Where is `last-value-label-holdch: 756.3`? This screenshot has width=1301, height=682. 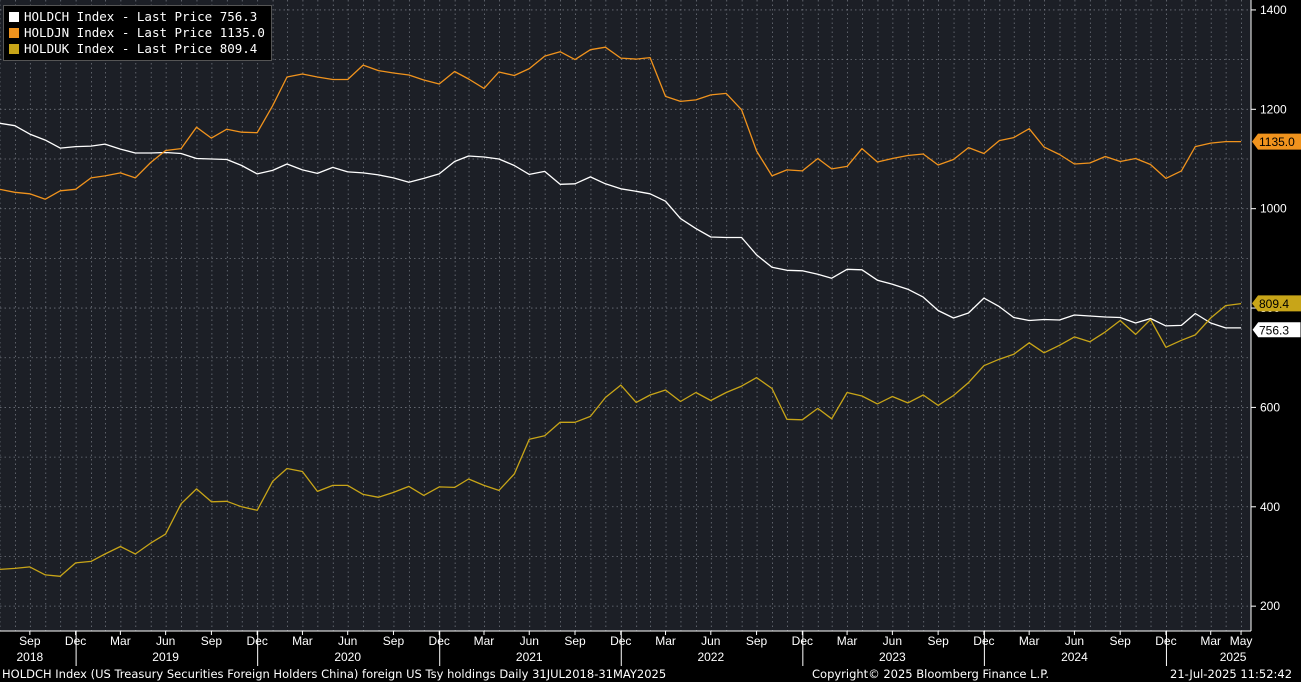 last-value-label-holdch: 756.3 is located at coordinates (1276, 330).